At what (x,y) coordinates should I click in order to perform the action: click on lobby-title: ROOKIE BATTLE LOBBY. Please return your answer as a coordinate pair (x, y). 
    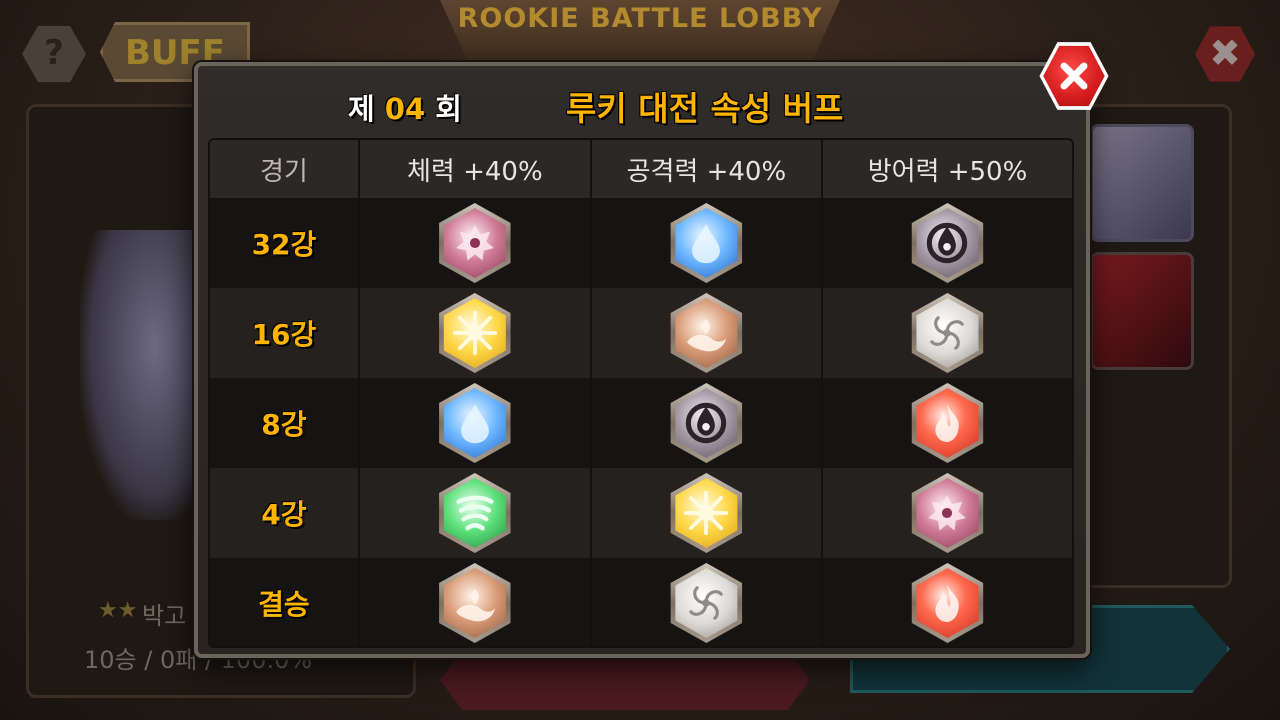
    Looking at the image, I should click on (640, 18).